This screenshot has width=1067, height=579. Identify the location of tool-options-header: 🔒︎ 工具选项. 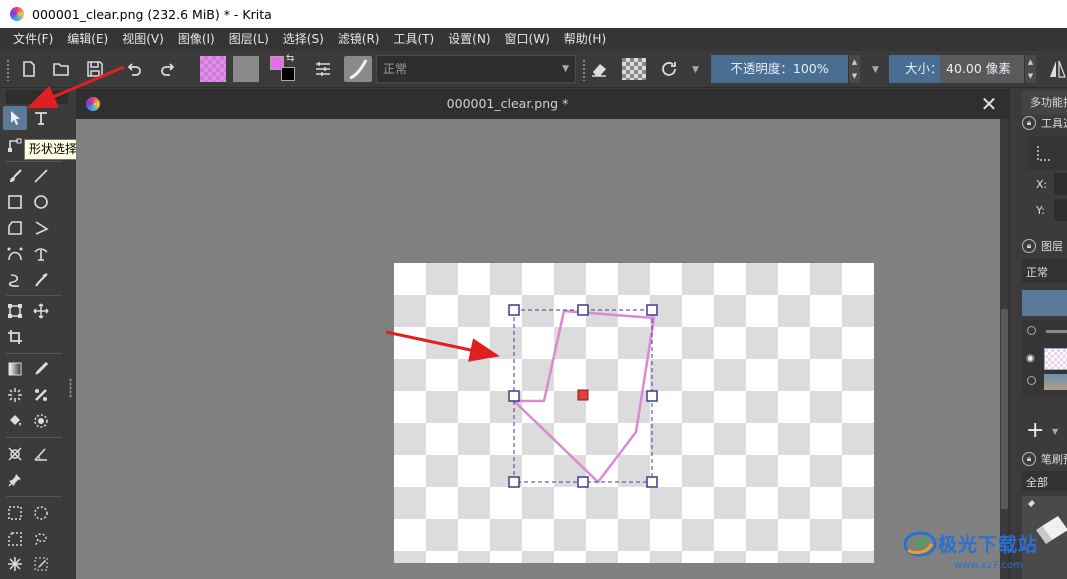
(1044, 123).